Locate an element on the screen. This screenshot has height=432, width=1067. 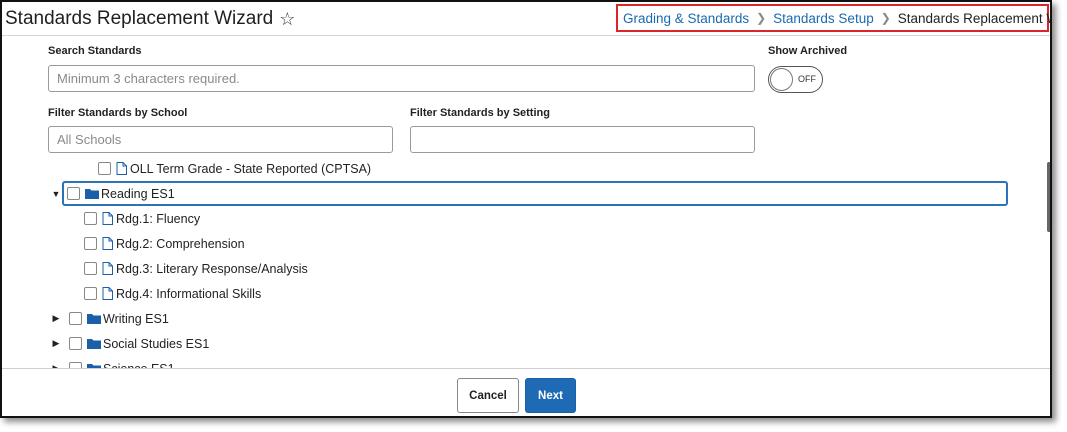
filter-setting-label: Filter Standards by Setting is located at coordinates (480, 113).